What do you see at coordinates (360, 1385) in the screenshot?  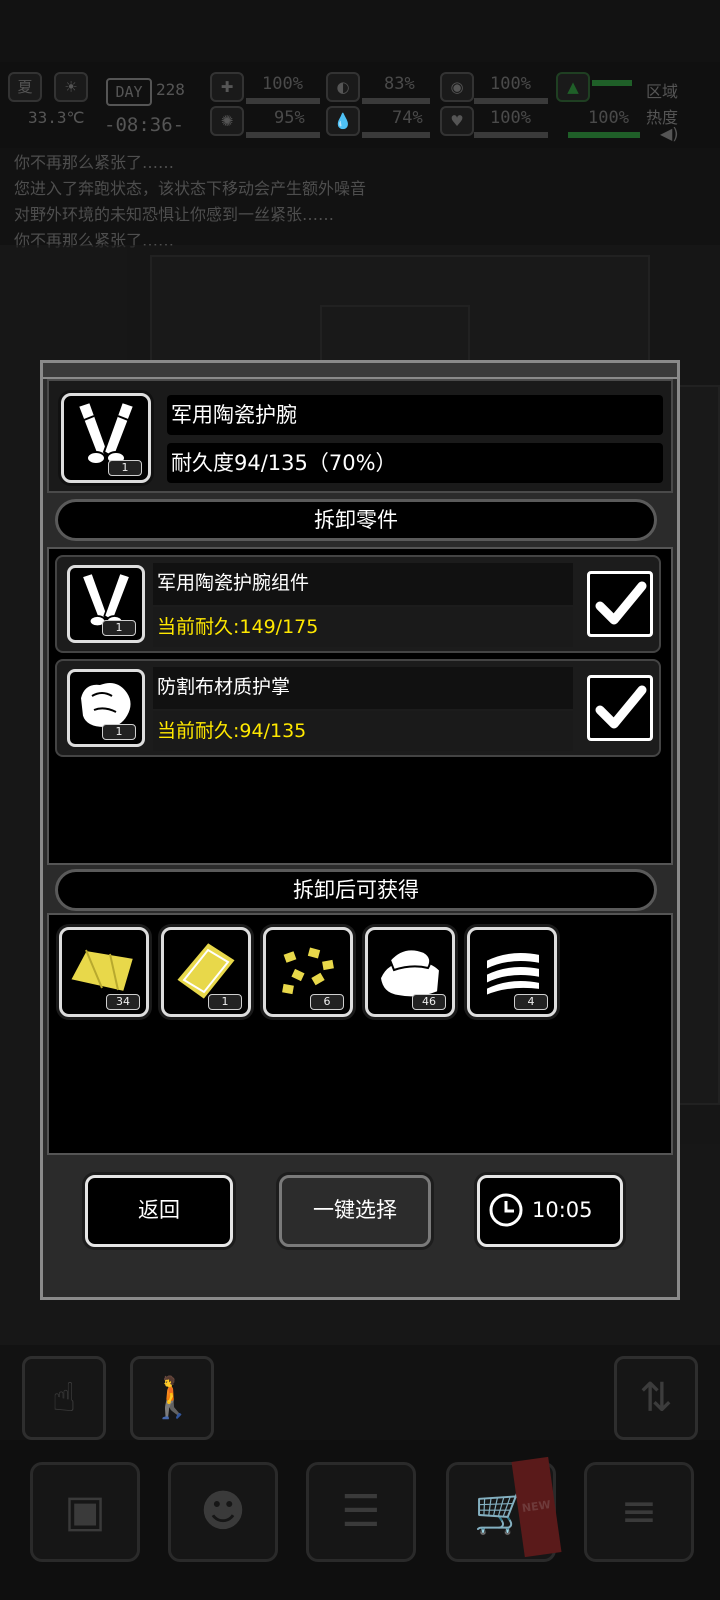 I see `action-toolbar: ☝ 🚶 ⇅` at bounding box center [360, 1385].